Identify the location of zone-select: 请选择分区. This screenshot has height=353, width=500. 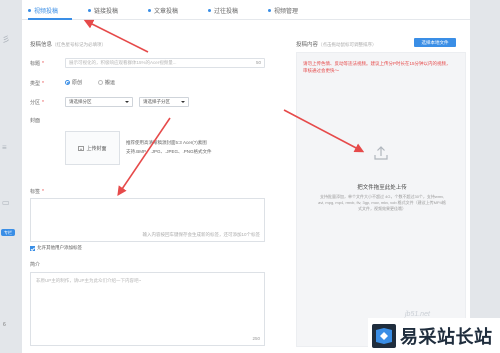
(99, 102).